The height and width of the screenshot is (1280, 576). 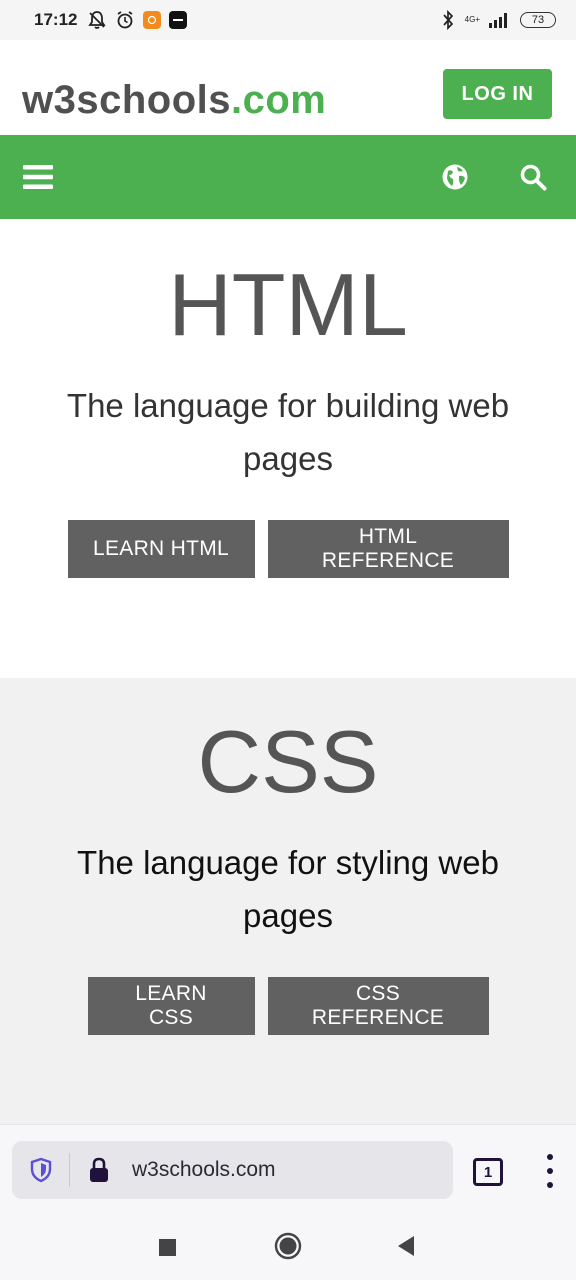 I want to click on recents-square-icon, so click(x=168, y=1248).